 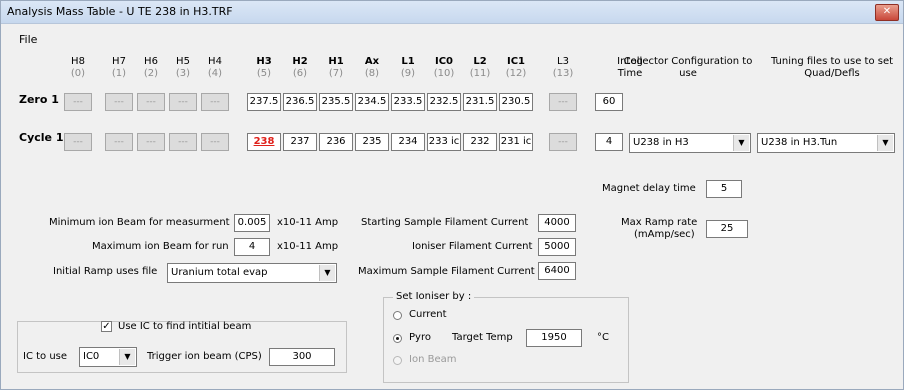 What do you see at coordinates (397, 315) in the screenshot?
I see `radio-current` at bounding box center [397, 315].